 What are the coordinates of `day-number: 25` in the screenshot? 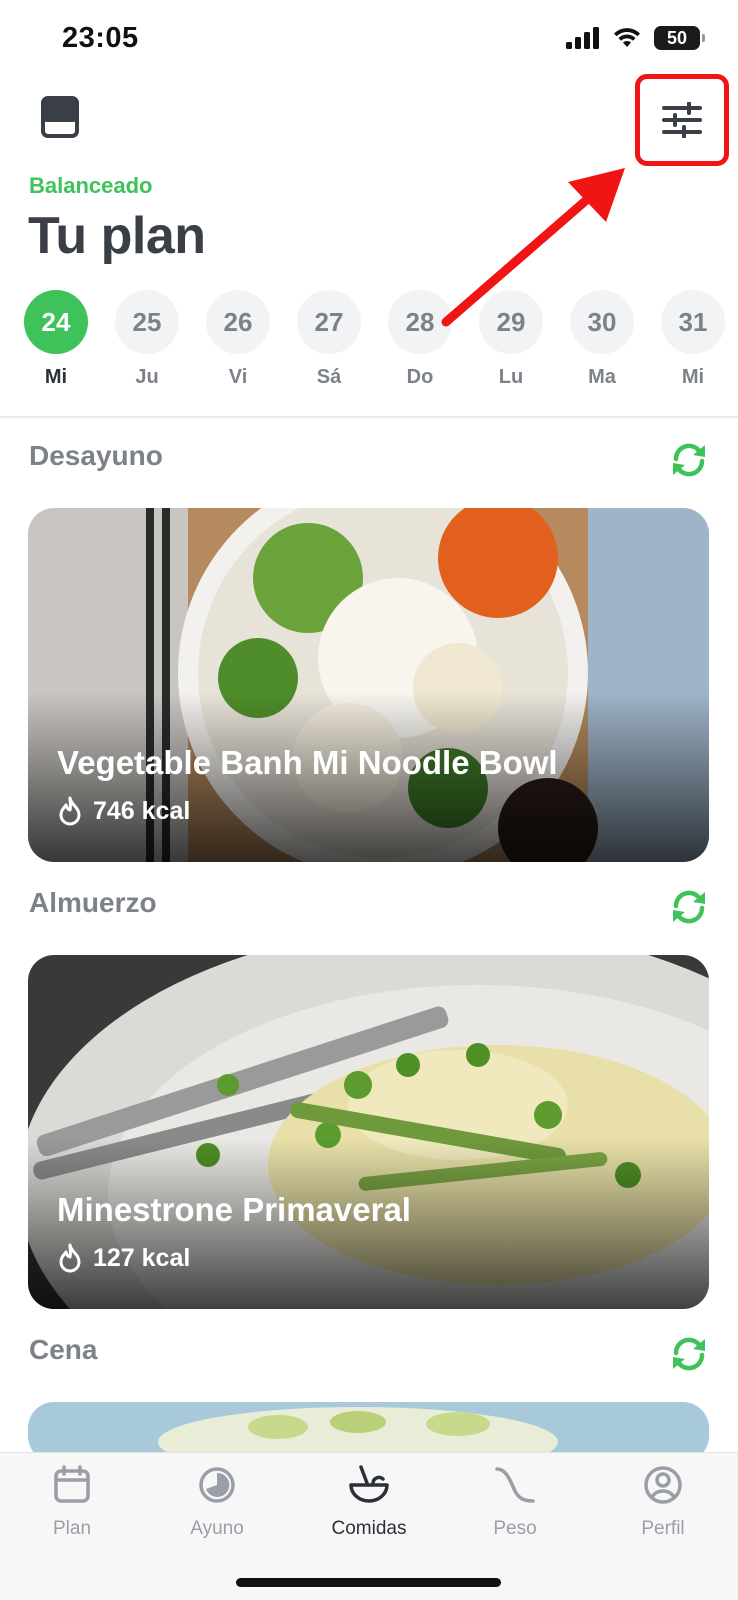 It's located at (147, 322).